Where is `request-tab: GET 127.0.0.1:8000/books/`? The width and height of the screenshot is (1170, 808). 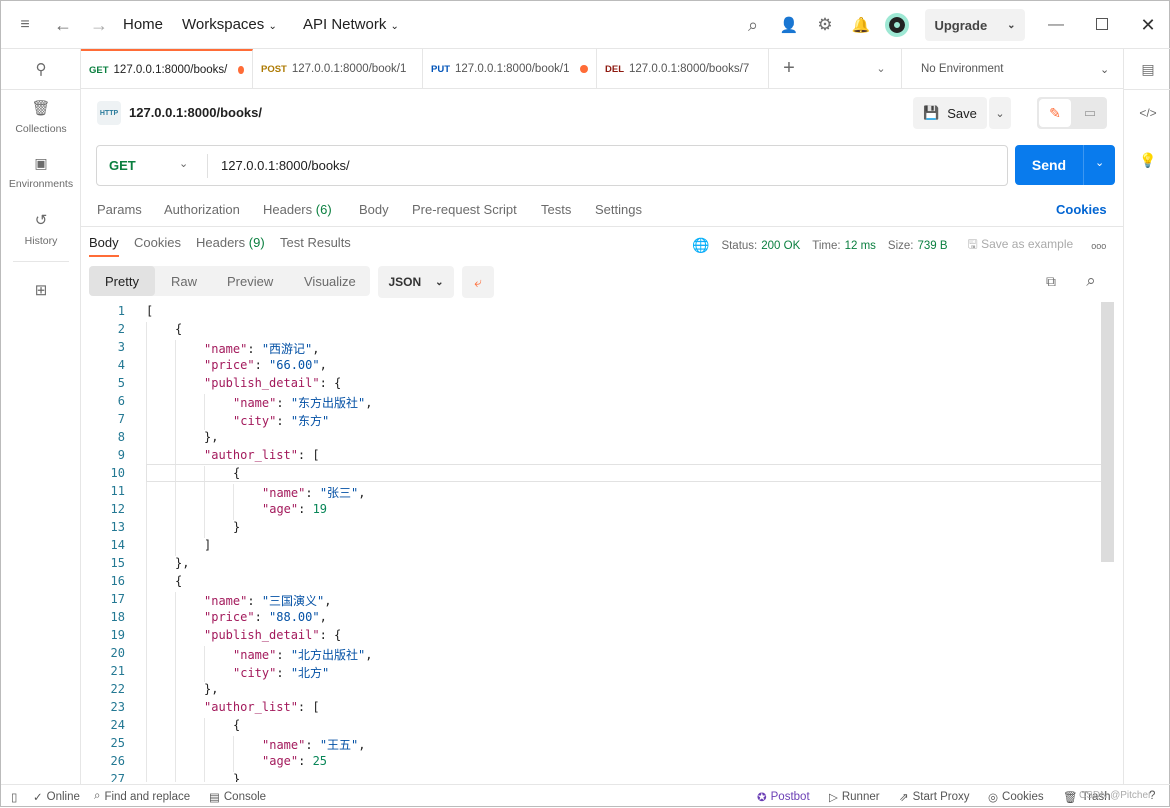
request-tab: GET 127.0.0.1:8000/books/ is located at coordinates (167, 69).